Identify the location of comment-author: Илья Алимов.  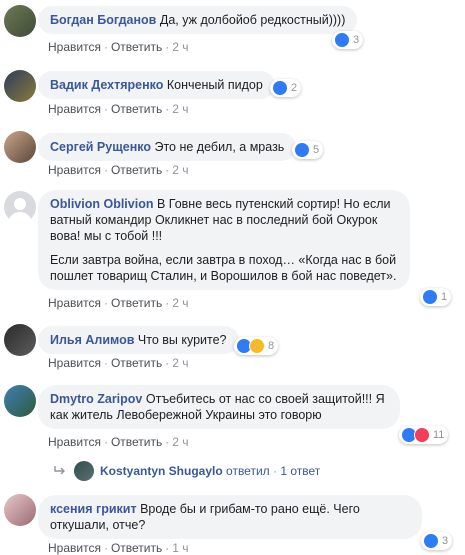
(92, 340).